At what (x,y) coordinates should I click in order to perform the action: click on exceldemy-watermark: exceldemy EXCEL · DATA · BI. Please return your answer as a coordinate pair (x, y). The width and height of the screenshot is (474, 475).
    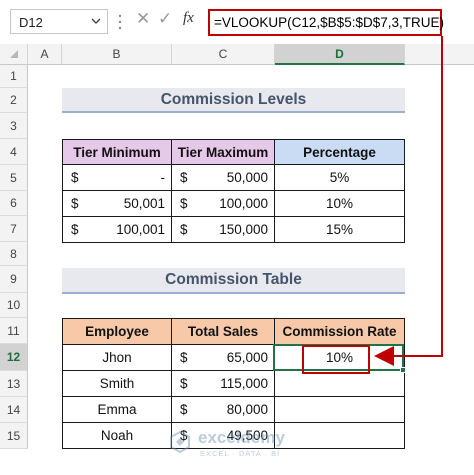
    Looking at the image, I should click on (240, 446).